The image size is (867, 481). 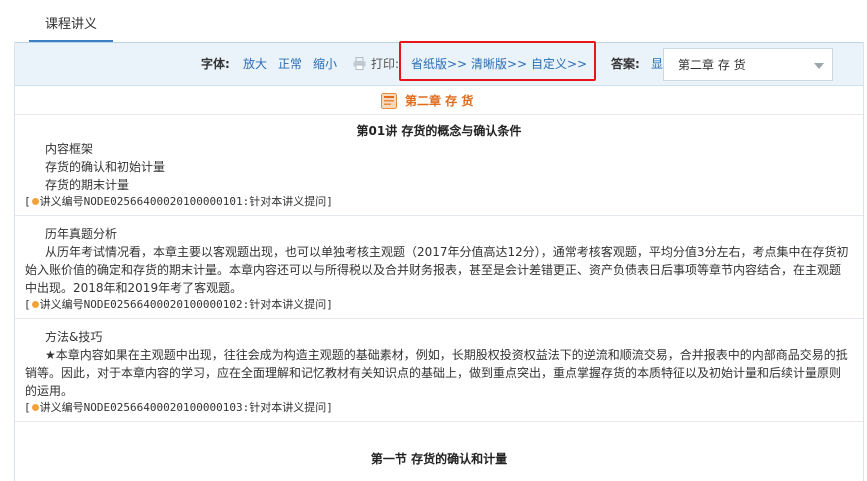 What do you see at coordinates (657, 64) in the screenshot?
I see `answer-show-link: 显` at bounding box center [657, 64].